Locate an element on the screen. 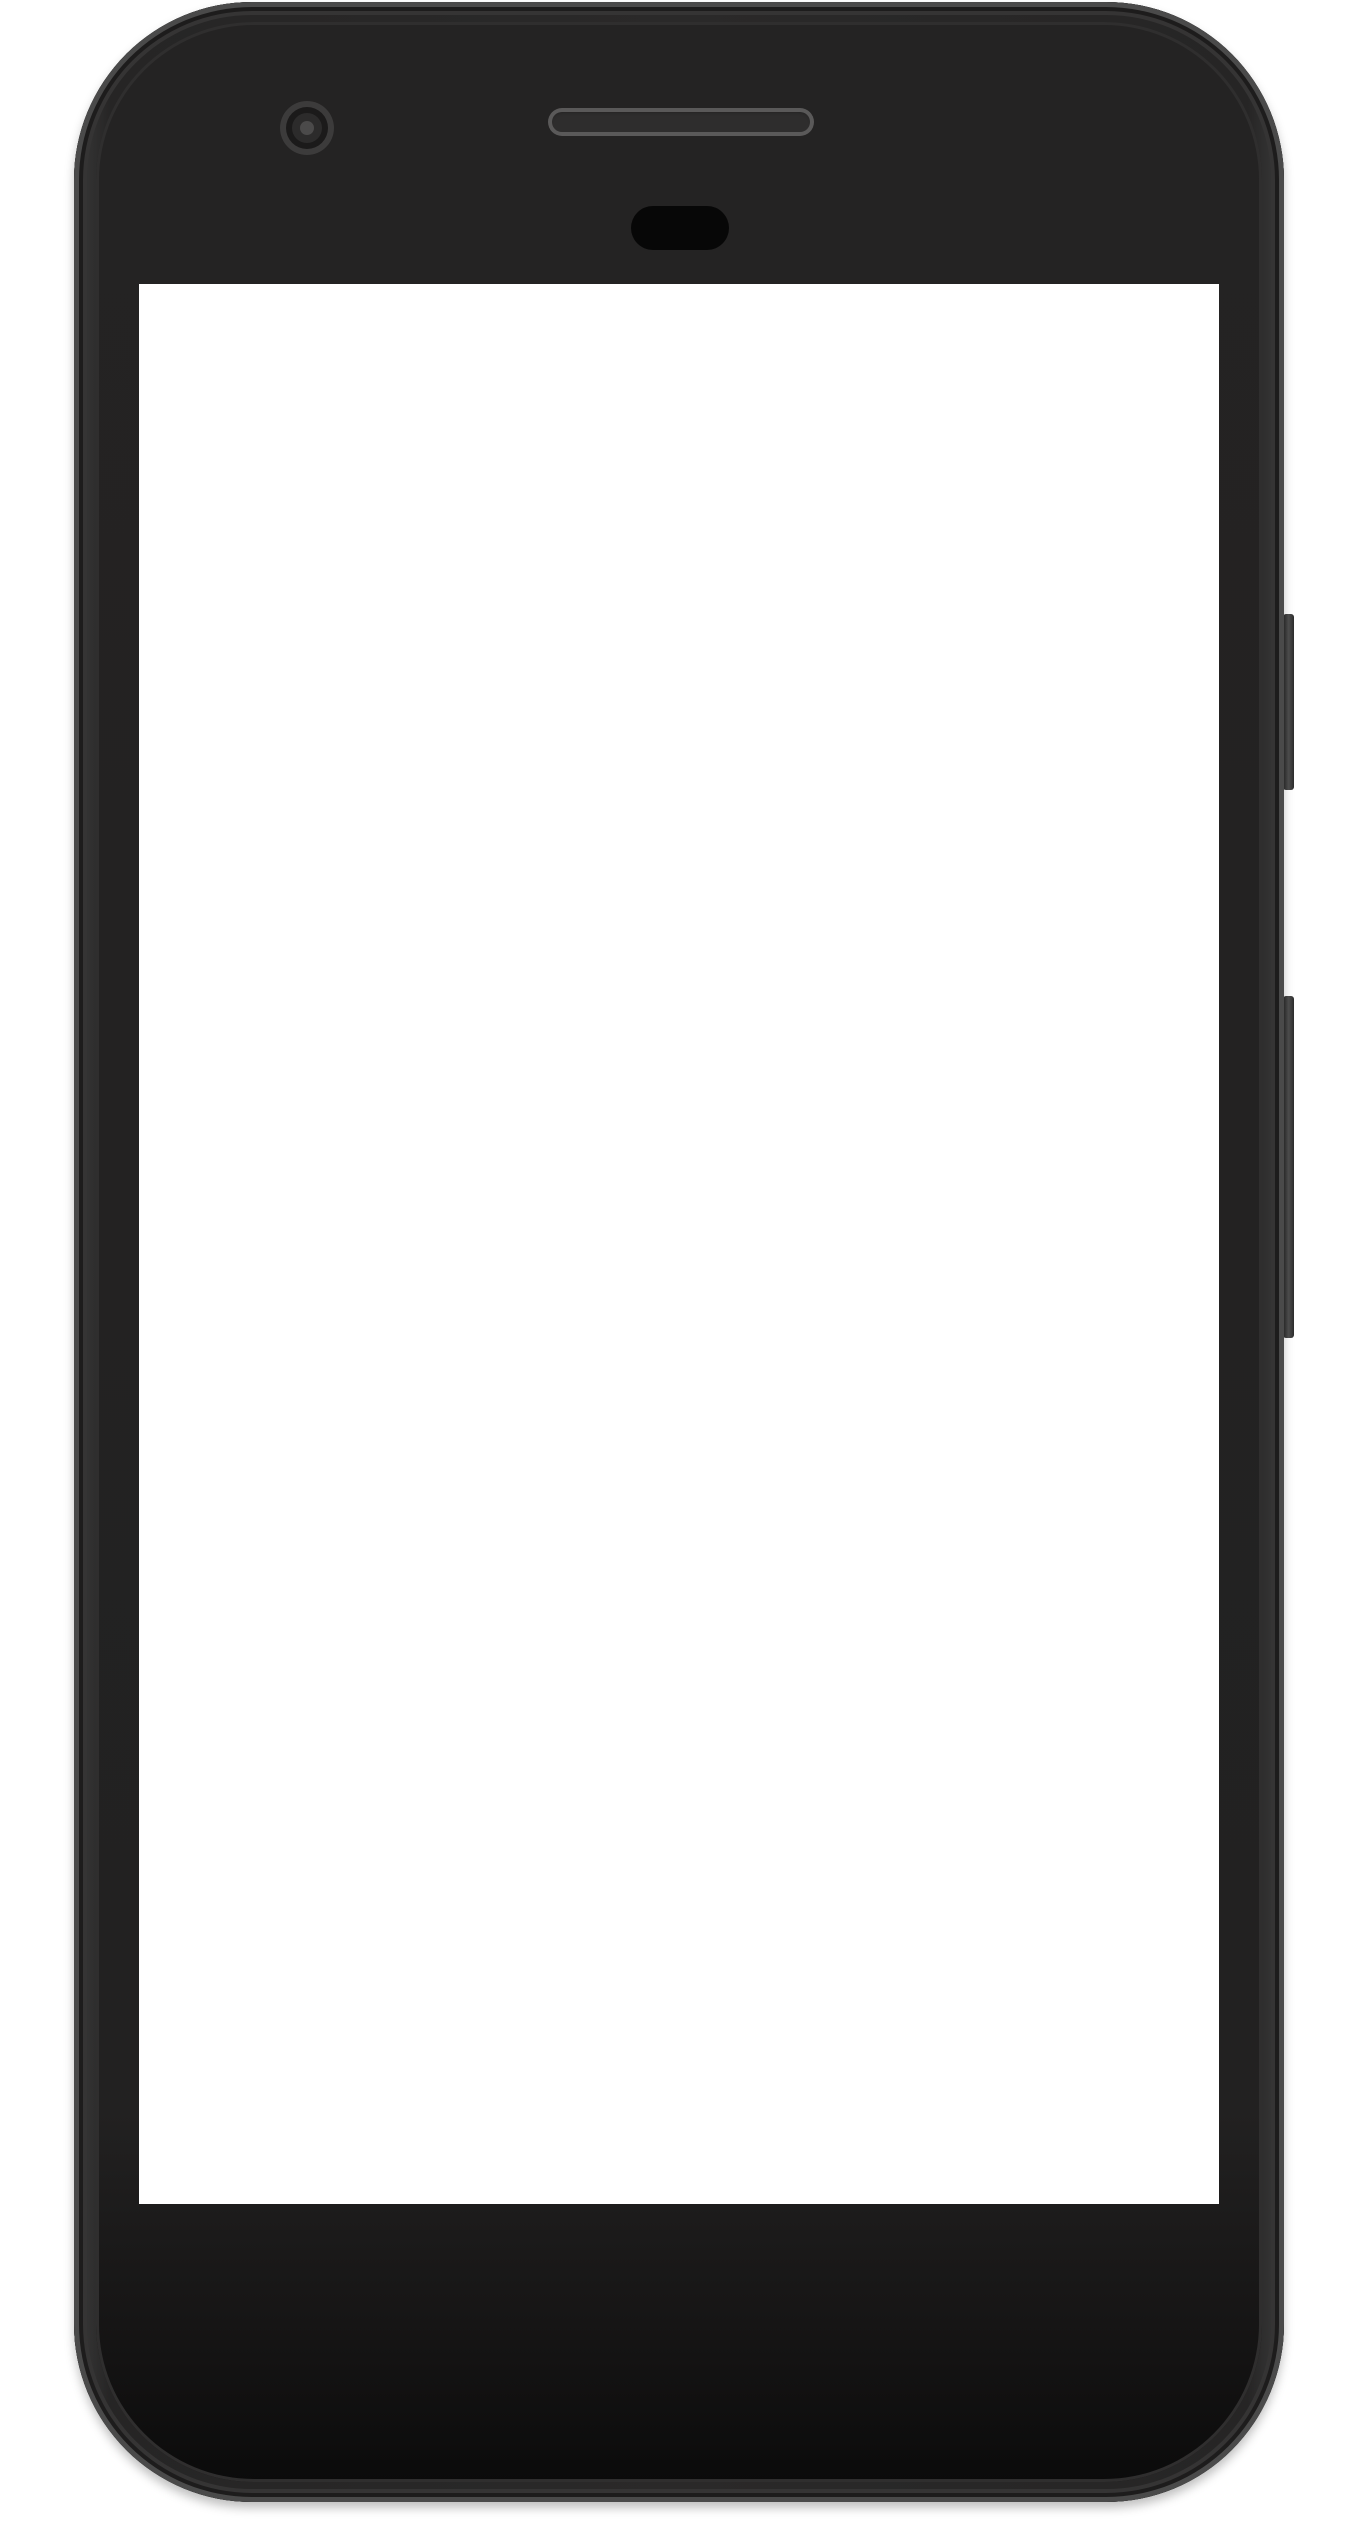 The image size is (1370, 2534). volume-button is located at coordinates (1288, 1167).